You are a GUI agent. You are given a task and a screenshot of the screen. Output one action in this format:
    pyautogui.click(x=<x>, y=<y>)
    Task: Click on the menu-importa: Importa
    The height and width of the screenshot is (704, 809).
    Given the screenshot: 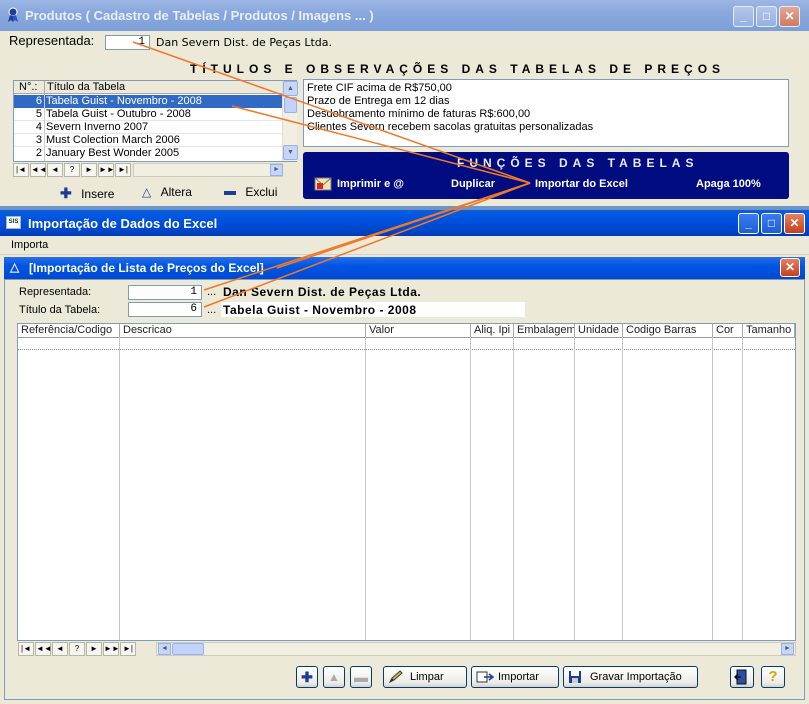 What is the action you would take?
    pyautogui.click(x=29, y=245)
    